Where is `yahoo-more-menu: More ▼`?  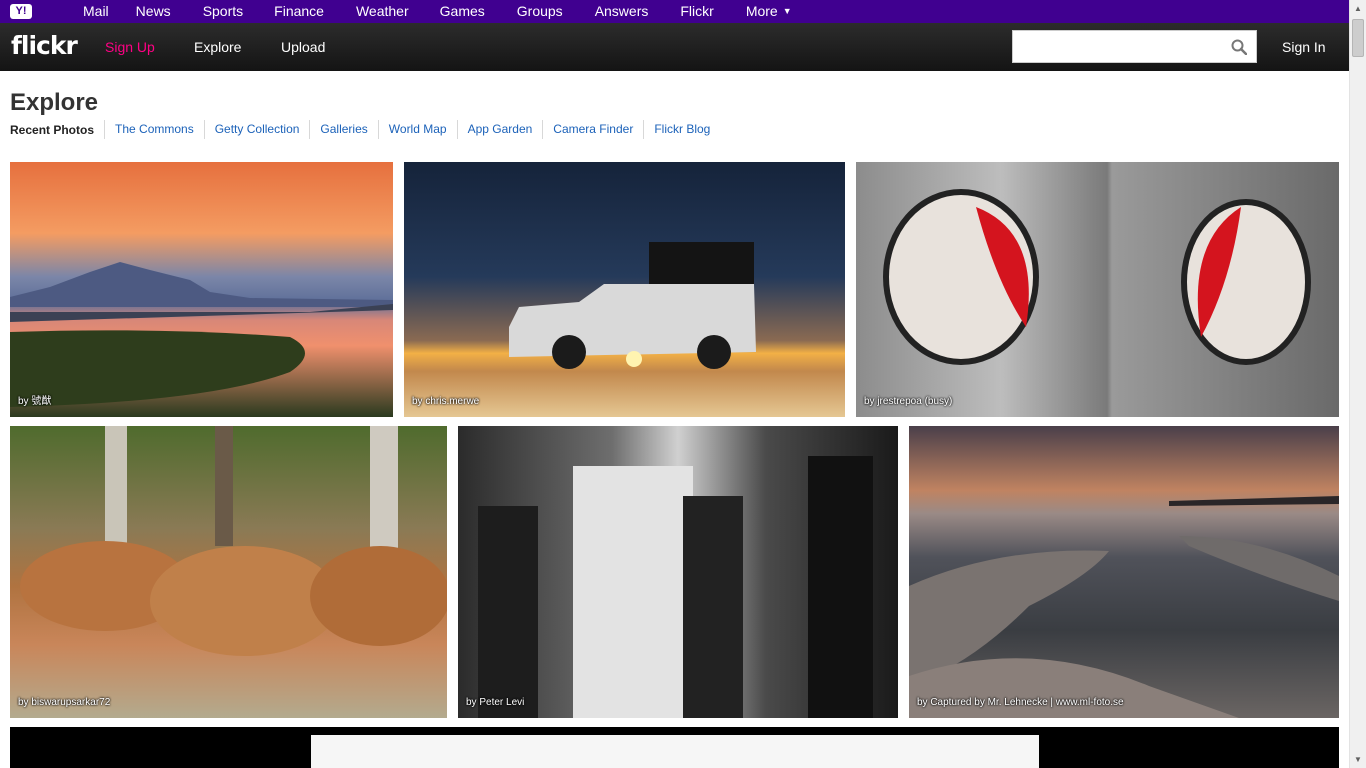 yahoo-more-menu: More ▼ is located at coordinates (769, 11).